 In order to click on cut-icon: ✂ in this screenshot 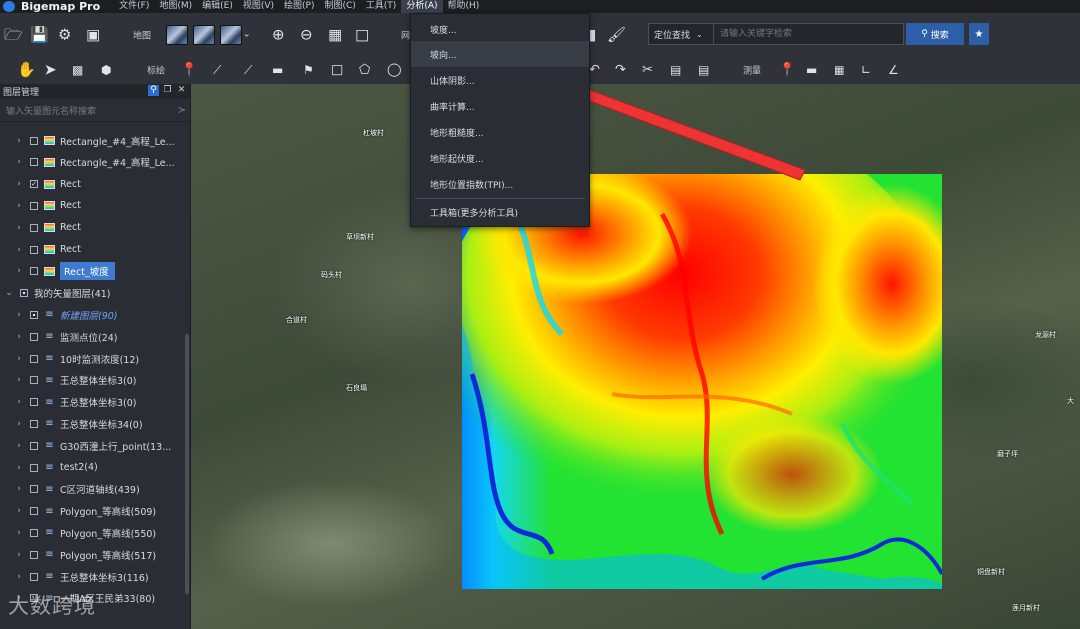, I will do `click(647, 70)`.